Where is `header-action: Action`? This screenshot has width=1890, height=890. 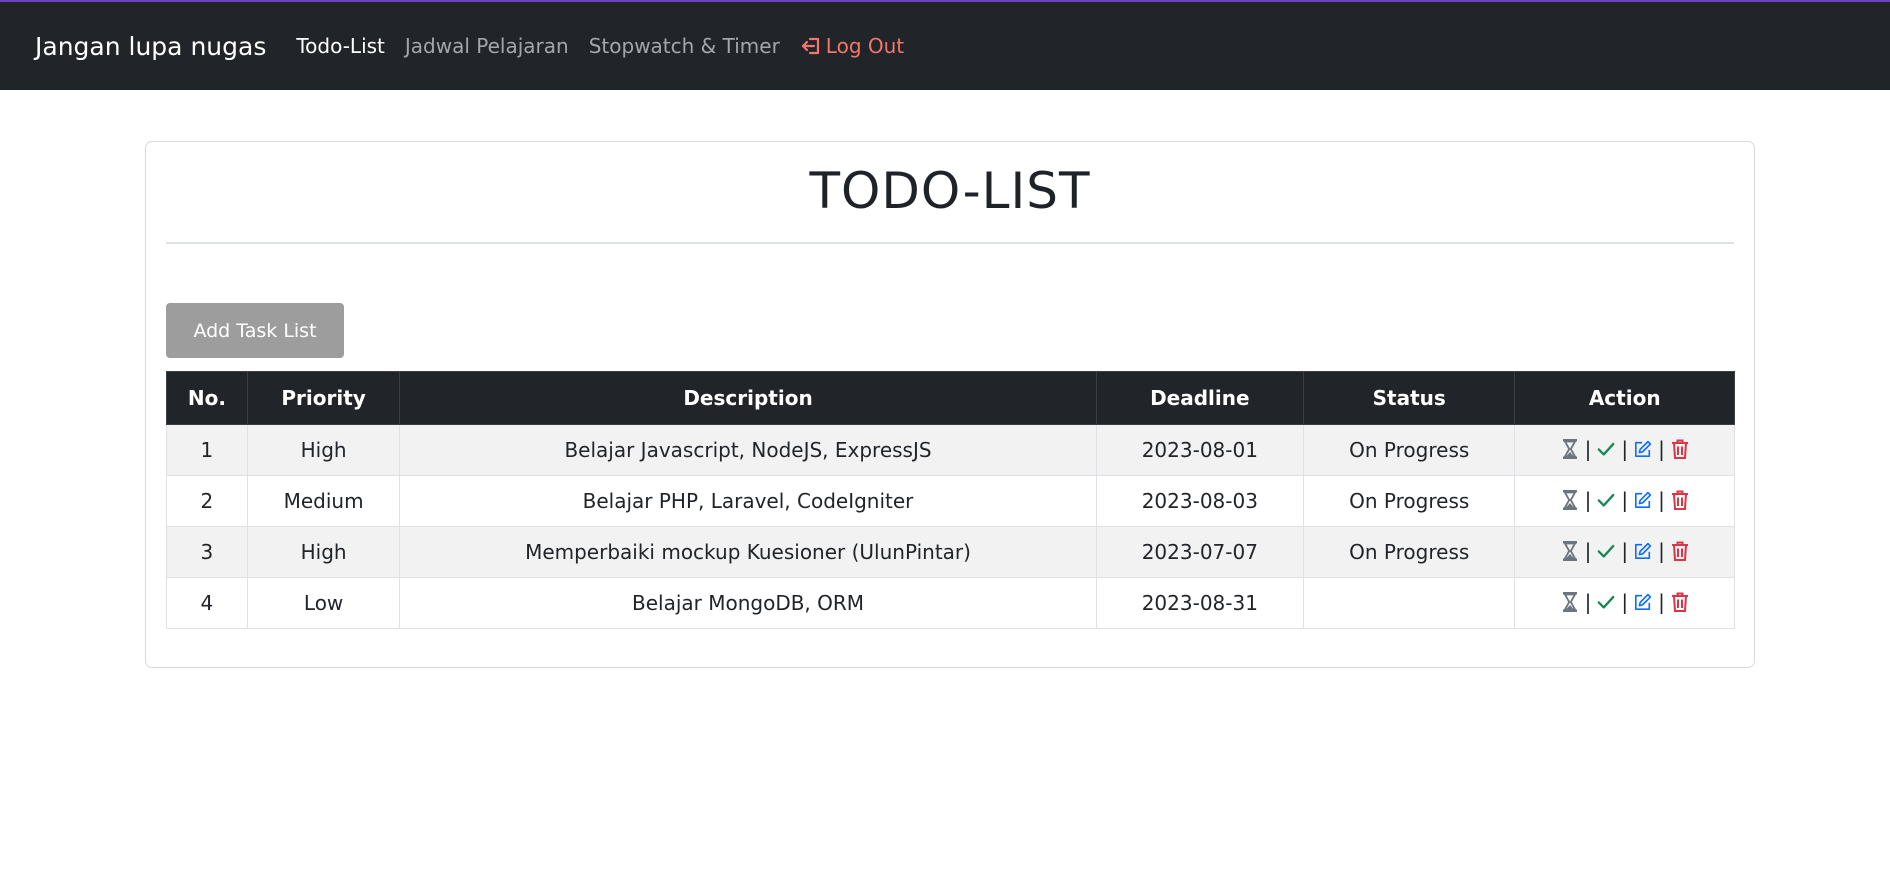 header-action: Action is located at coordinates (1624, 398).